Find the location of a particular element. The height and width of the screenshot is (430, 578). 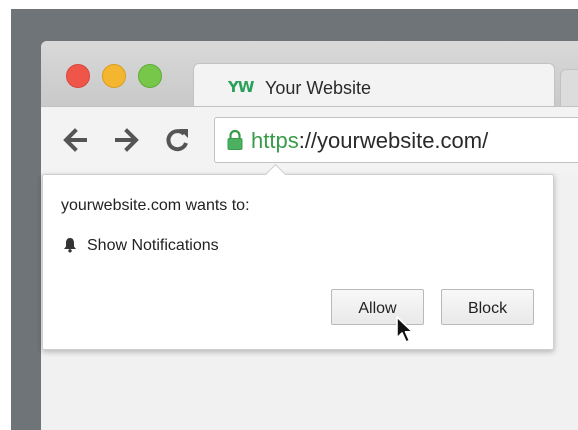

url-scheme: https is located at coordinates (275, 140).